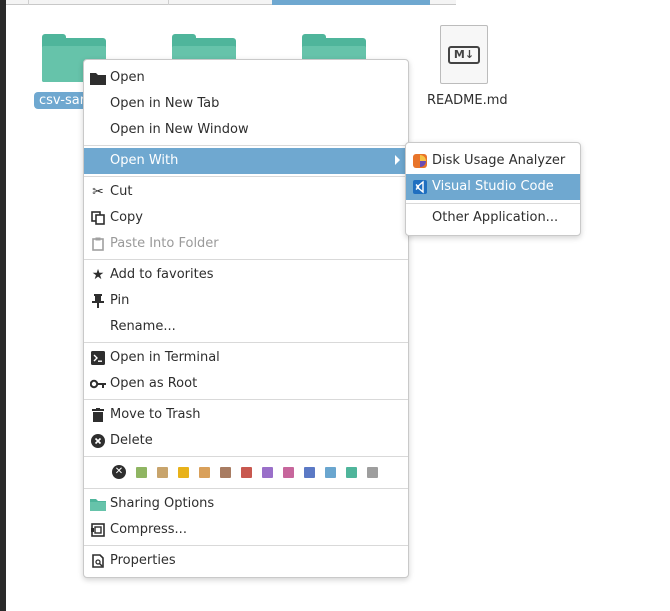 The width and height of the screenshot is (670, 611). I want to click on markdown-file-icon: M↓, so click(464, 54).